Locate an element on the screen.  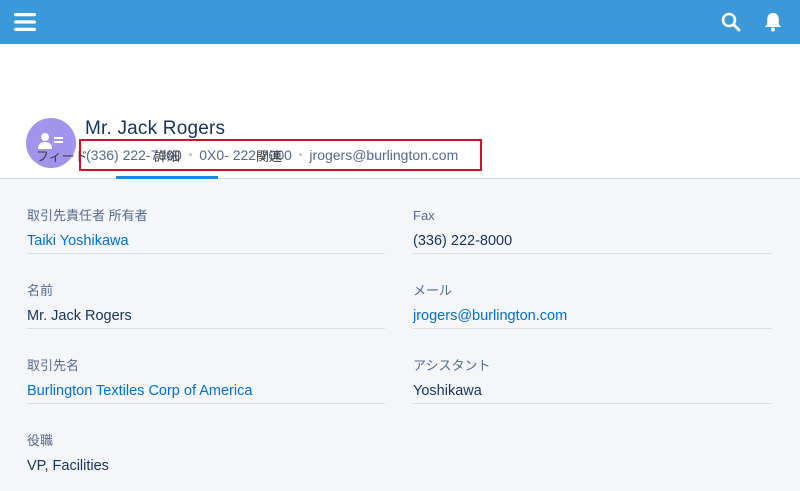
field-name: 名前 Mr. Jack Rogers is located at coordinates (206, 291).